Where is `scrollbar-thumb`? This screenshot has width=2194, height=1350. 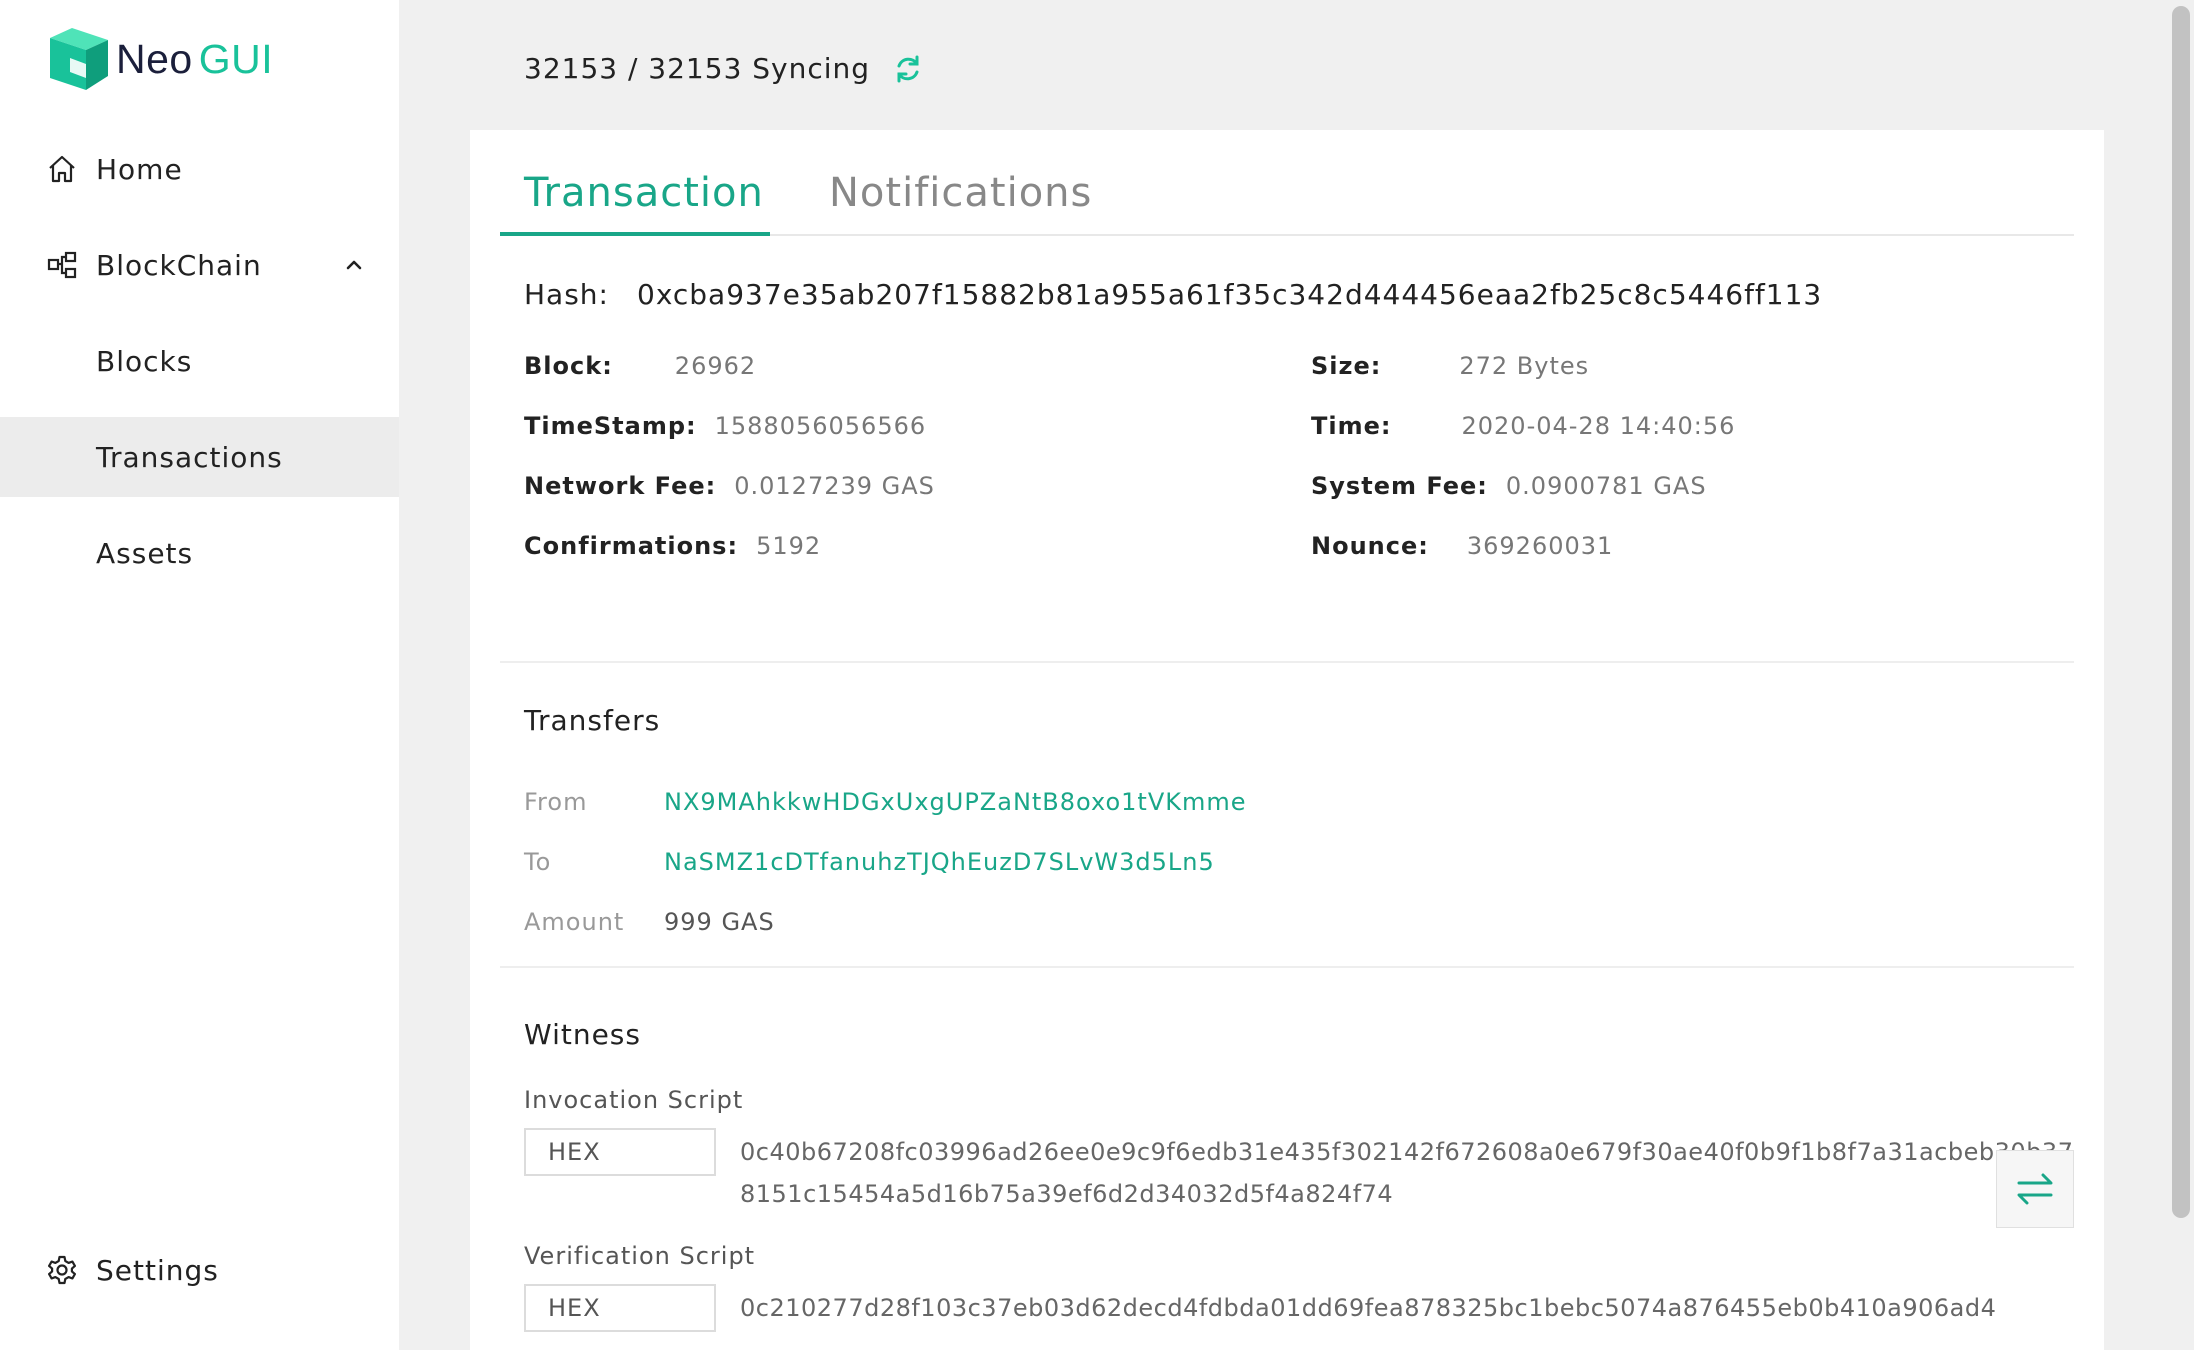
scrollbar-thumb is located at coordinates (2181, 612).